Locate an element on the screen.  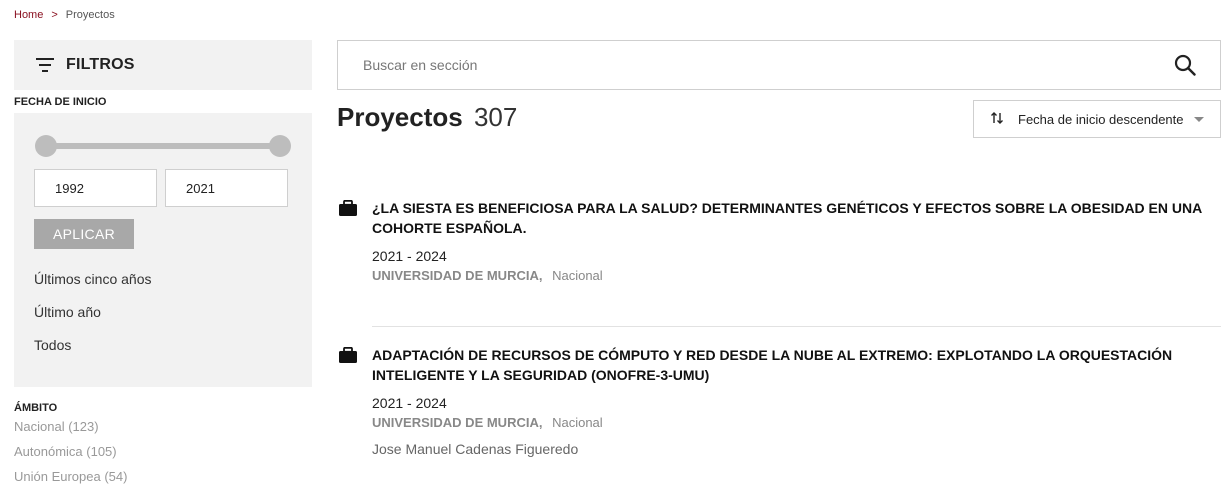
ambito-item-union-europea: Unión Europea (54) is located at coordinates (163, 480).